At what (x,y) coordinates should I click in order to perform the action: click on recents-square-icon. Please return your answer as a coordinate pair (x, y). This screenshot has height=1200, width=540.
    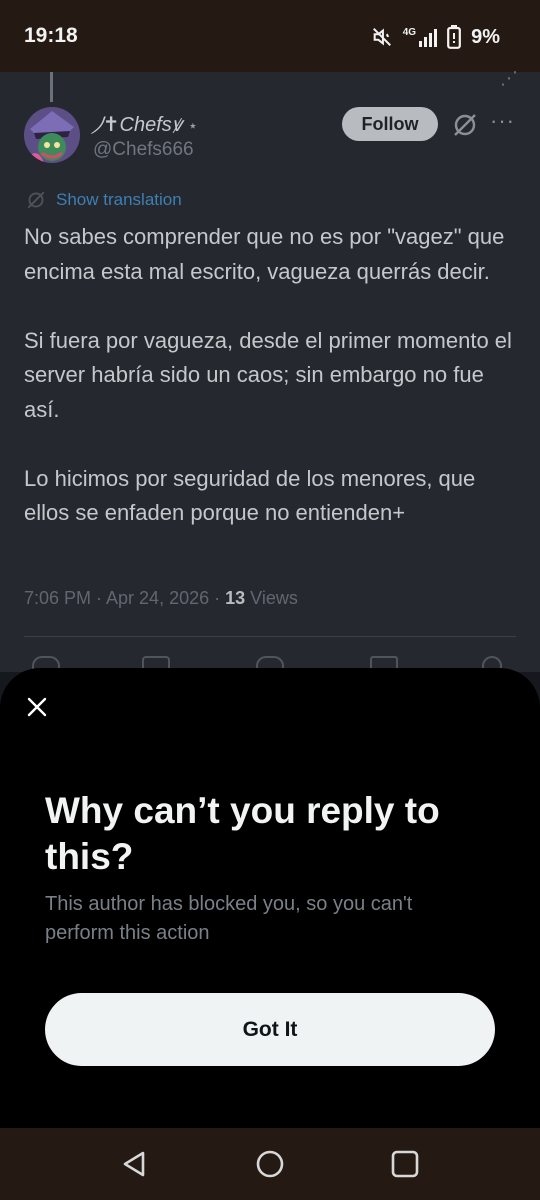
    Looking at the image, I should click on (405, 1164).